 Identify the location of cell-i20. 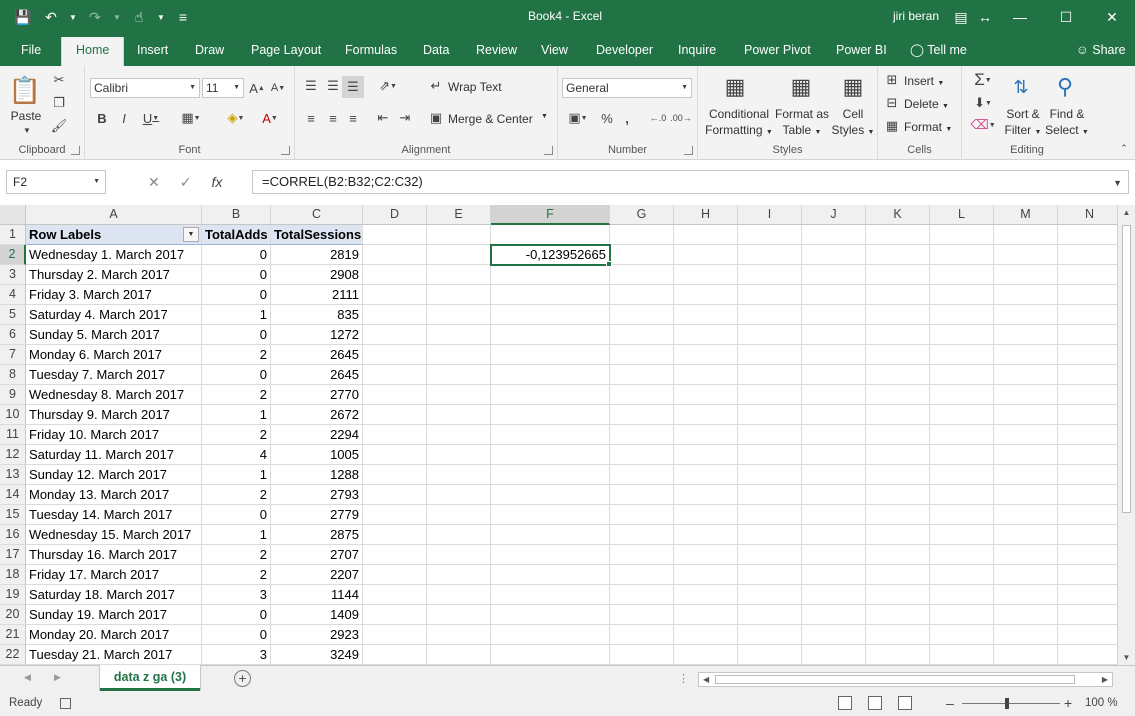
(770, 615).